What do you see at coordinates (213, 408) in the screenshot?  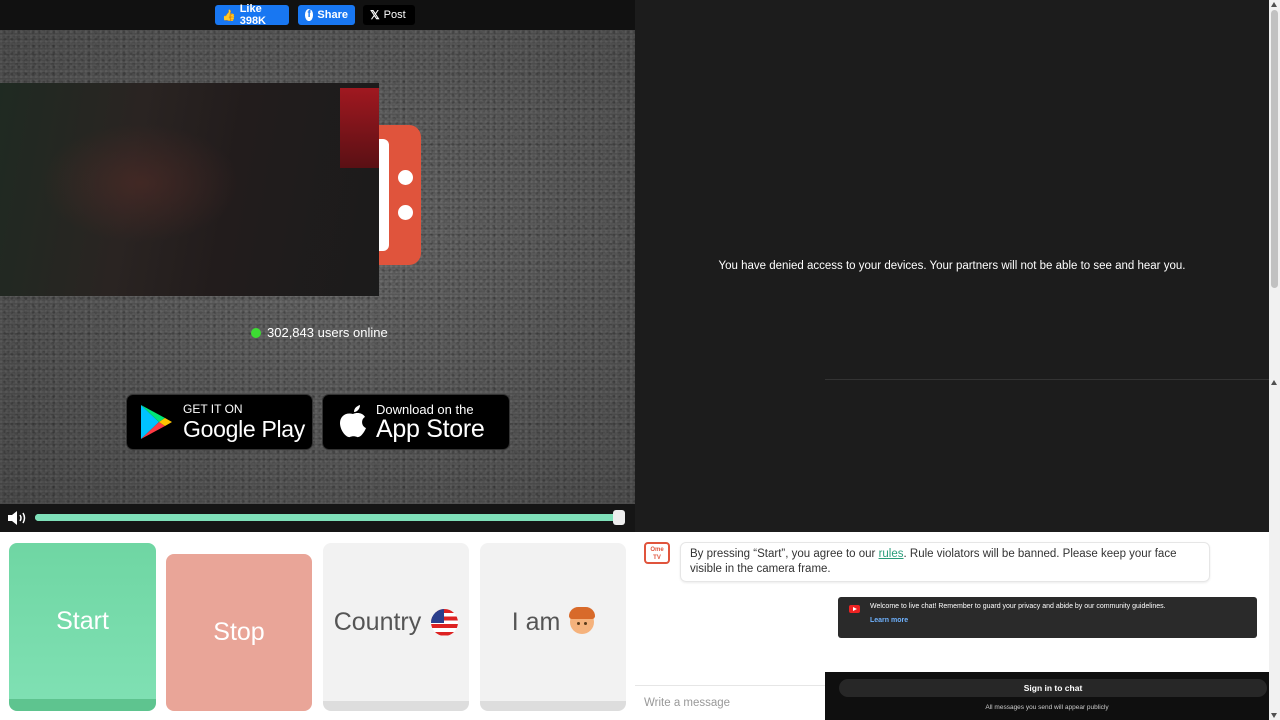 I see `google-small-text: GET IT ON` at bounding box center [213, 408].